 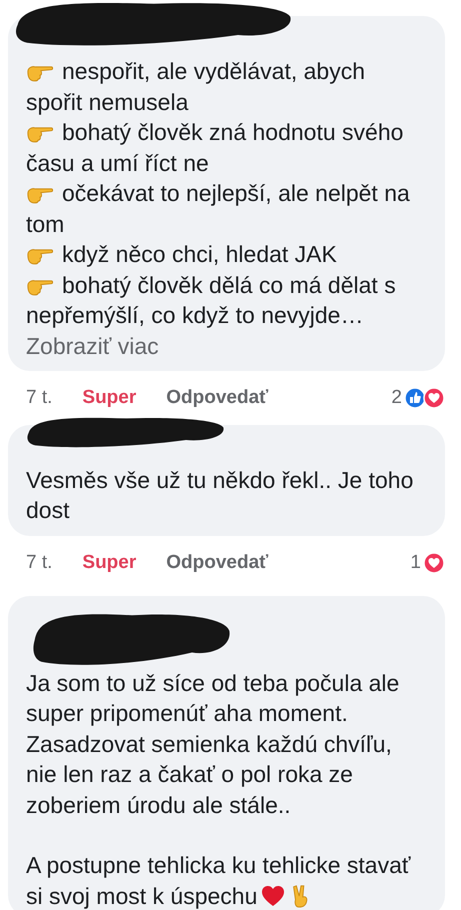 I want to click on comment-text: Vesměs vše už tu někdo řekl.. Je toho dost, so click(x=220, y=495).